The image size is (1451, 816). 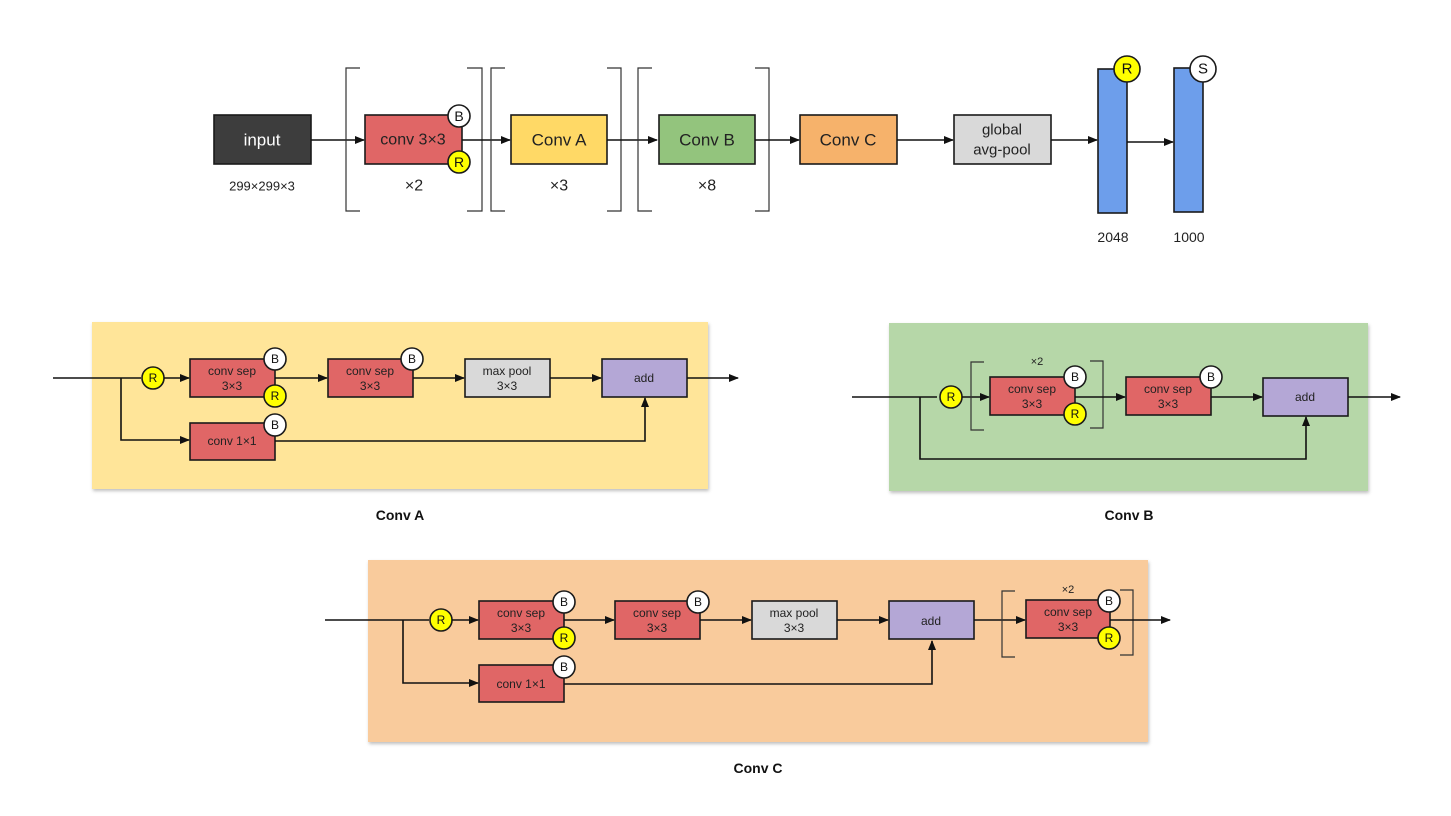 What do you see at coordinates (370, 386) in the screenshot?
I see `conv-a-sep2-line2: 3×3` at bounding box center [370, 386].